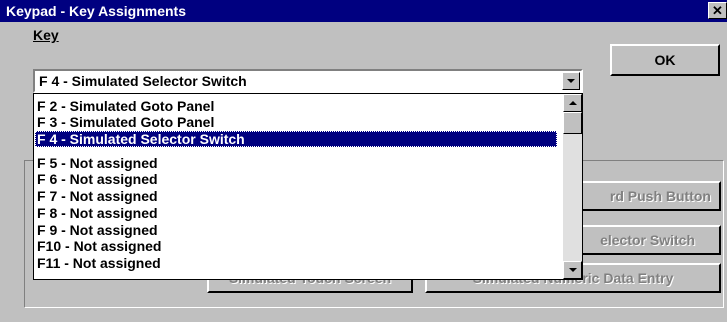 This screenshot has height=322, width=727. What do you see at coordinates (665, 60) in the screenshot?
I see `ok-button: OK` at bounding box center [665, 60].